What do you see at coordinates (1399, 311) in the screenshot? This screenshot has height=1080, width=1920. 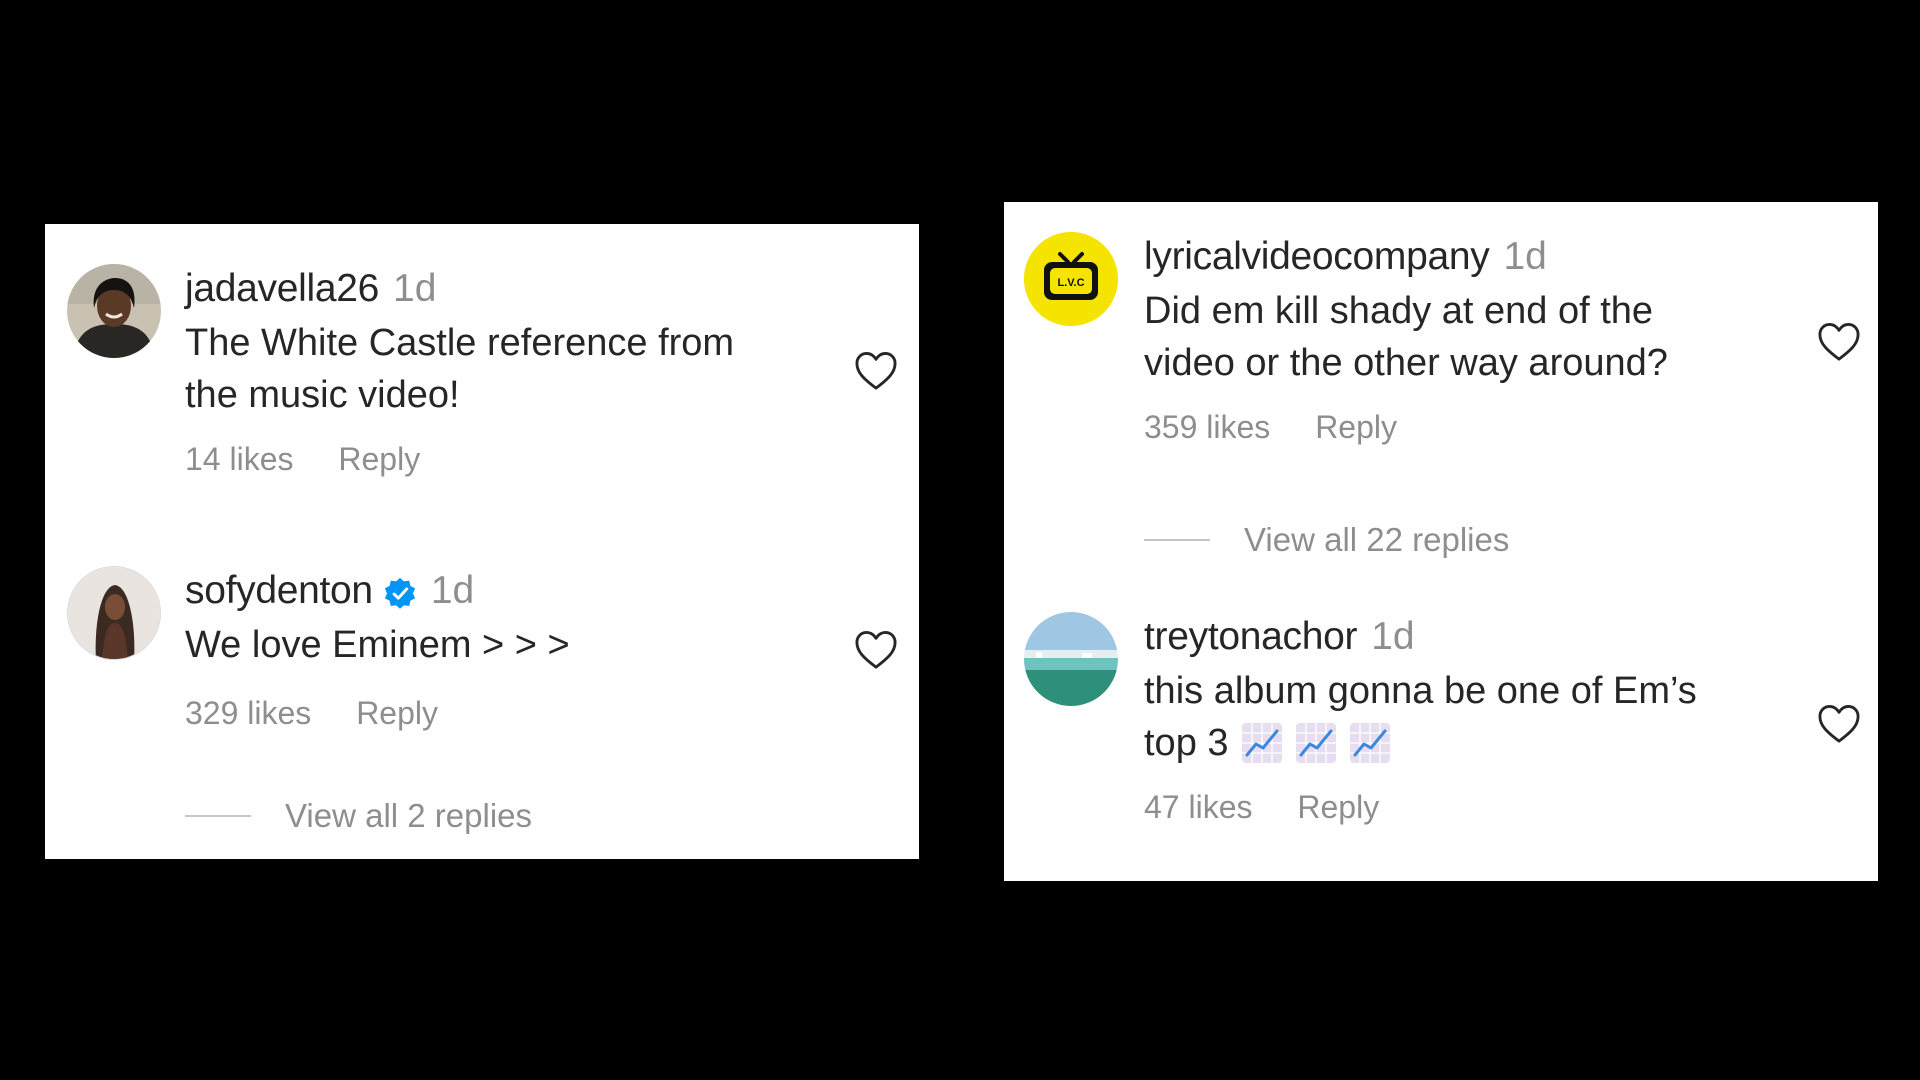 I see `comment-text-line: Did em kill shady at end of the` at bounding box center [1399, 311].